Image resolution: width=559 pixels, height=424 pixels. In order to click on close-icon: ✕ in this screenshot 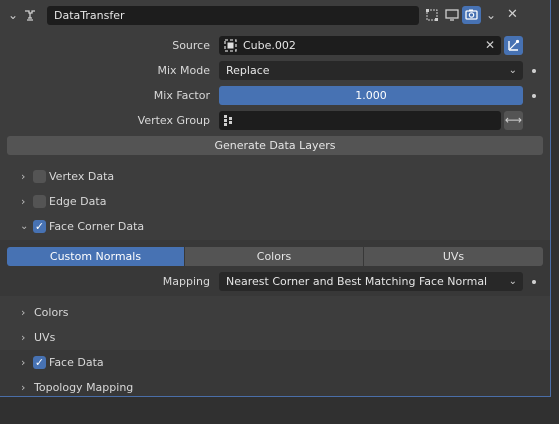, I will do `click(512, 14)`.